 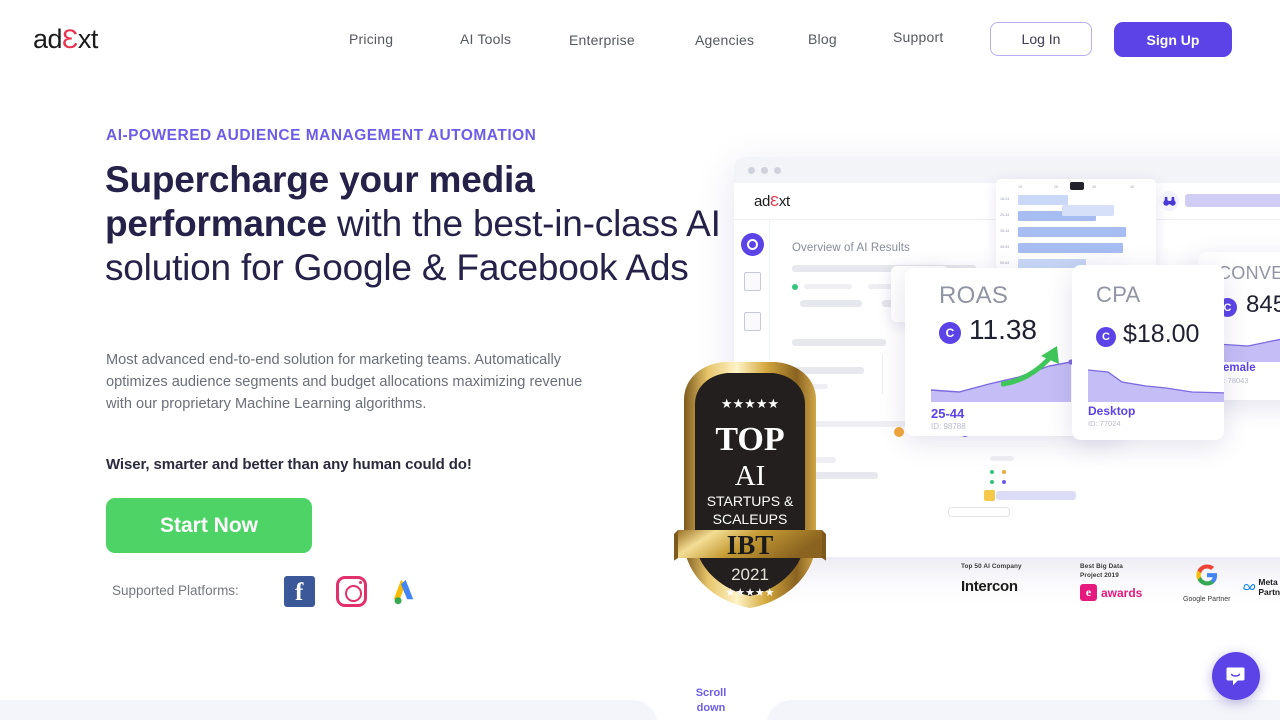 I want to click on sidebar-item-overview, so click(x=752, y=244).